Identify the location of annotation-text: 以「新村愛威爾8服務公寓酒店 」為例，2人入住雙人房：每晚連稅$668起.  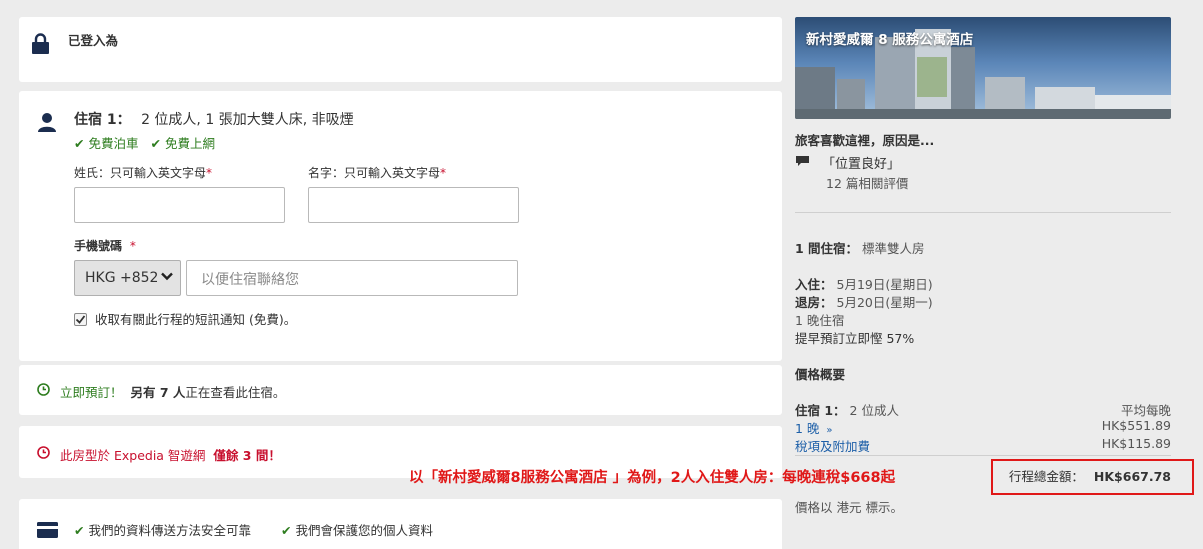
(652, 478).